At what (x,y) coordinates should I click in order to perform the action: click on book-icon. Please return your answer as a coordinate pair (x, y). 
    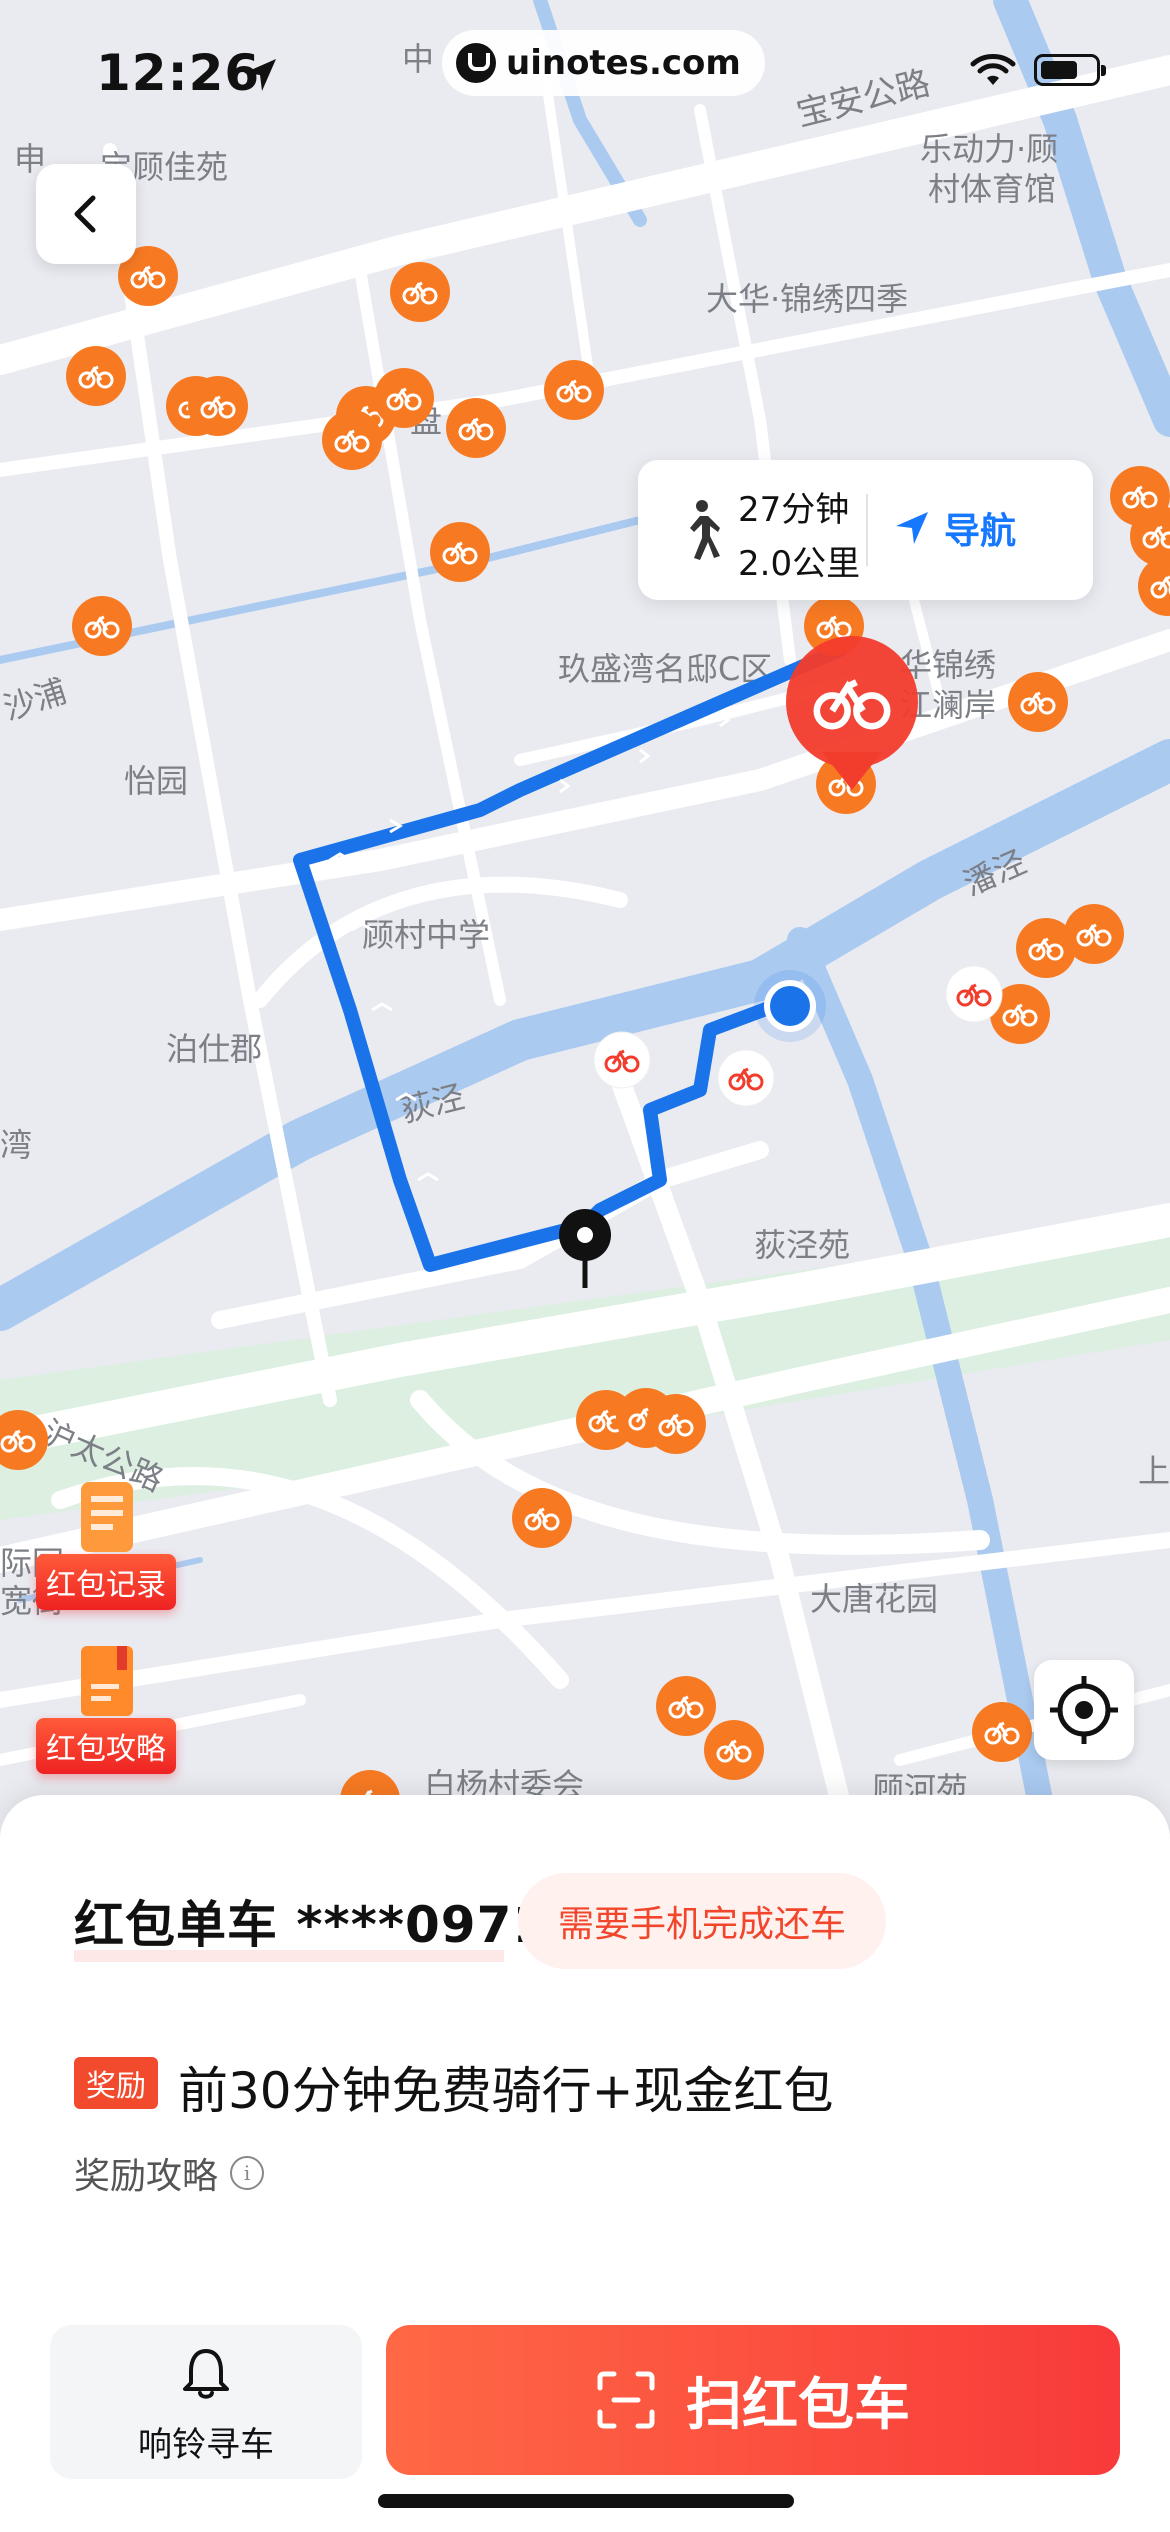
    Looking at the image, I should click on (107, 1681).